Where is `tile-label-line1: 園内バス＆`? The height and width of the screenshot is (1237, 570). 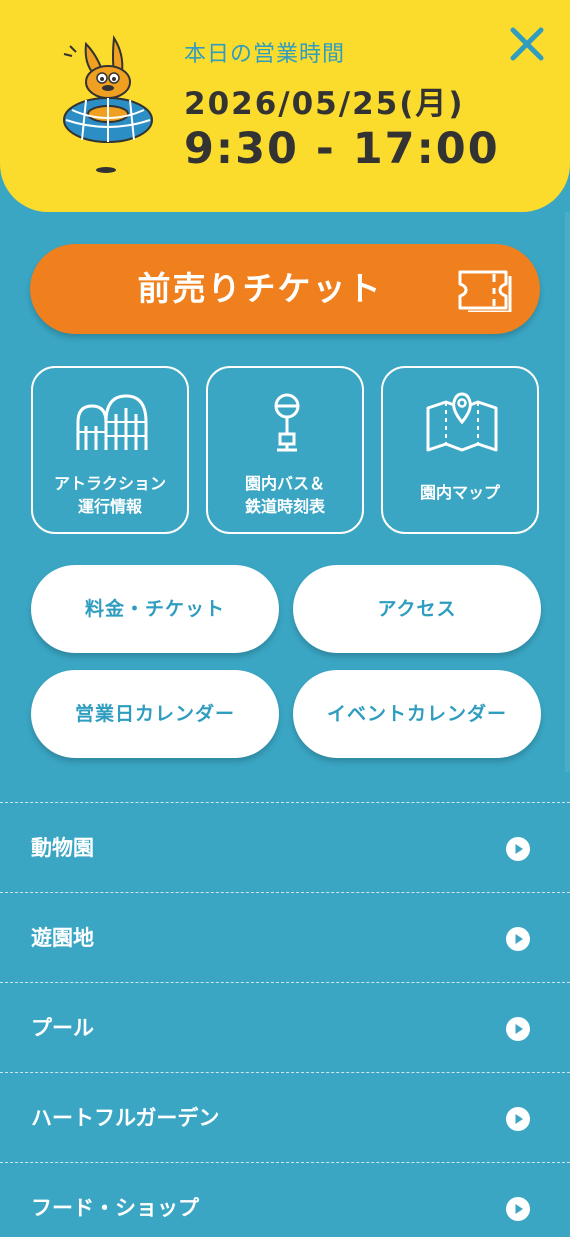 tile-label-line1: 園内バス＆ is located at coordinates (284, 483).